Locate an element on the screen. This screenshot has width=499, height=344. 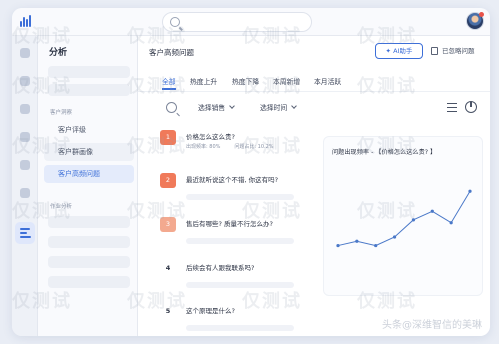
rank-badge: 1 is located at coordinates (168, 137).